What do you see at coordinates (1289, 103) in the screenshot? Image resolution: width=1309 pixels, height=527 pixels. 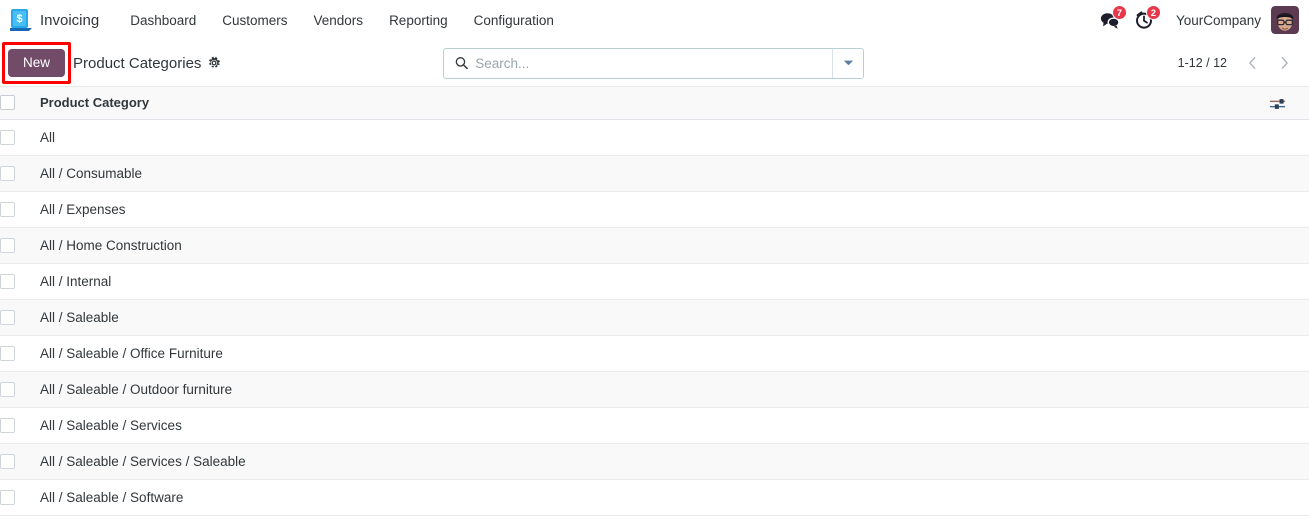 I see `optional-columns-header` at bounding box center [1289, 103].